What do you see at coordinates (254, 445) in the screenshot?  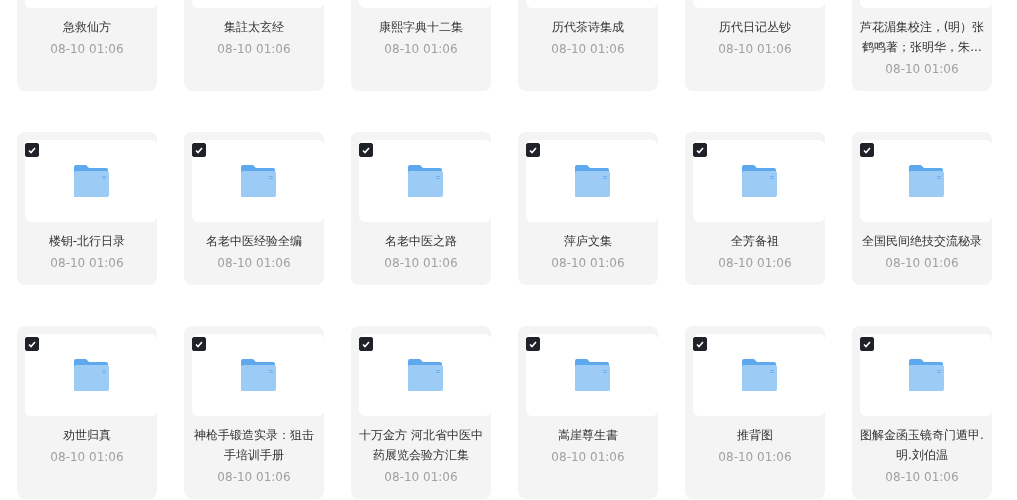 I see `folder-name: 神枪手锻造实录：狙击手培训手册` at bounding box center [254, 445].